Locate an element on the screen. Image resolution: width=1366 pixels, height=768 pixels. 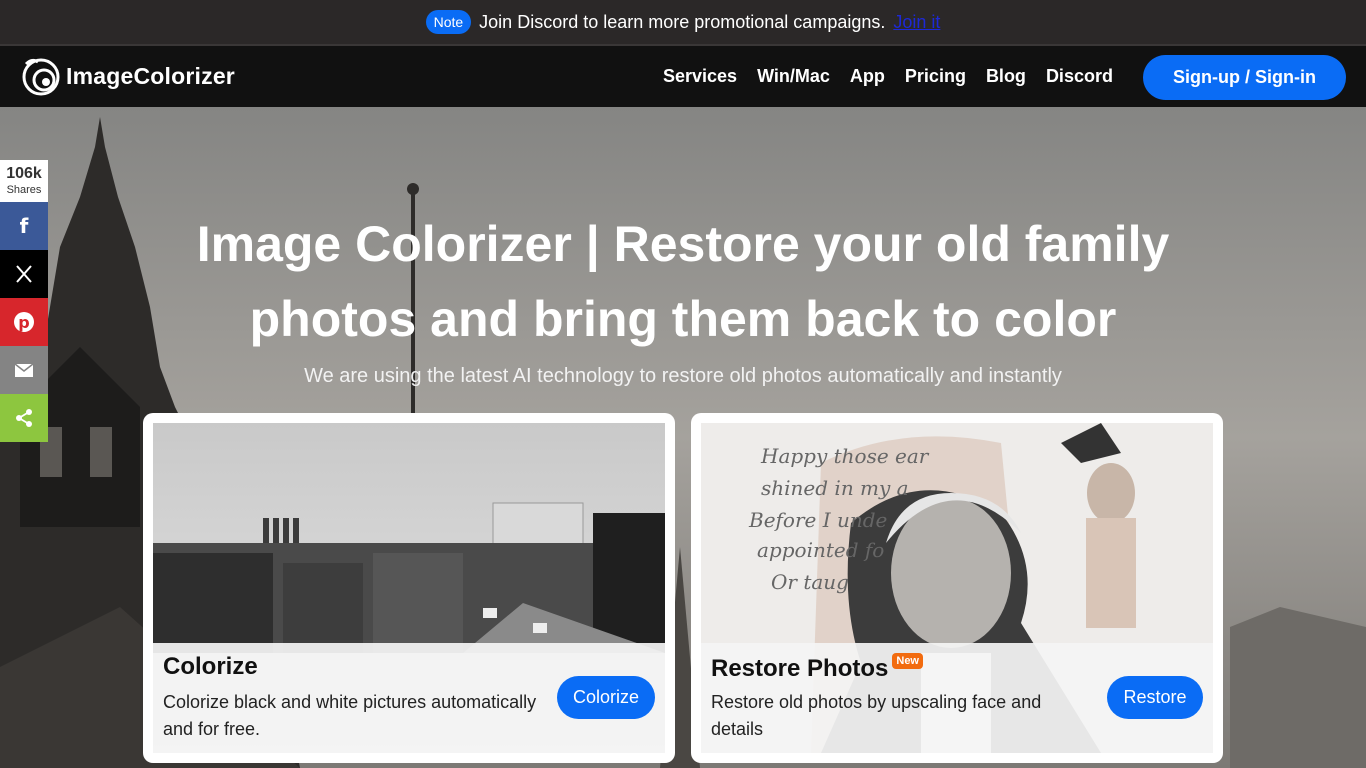
facebook-share-button: f is located at coordinates (24, 226).